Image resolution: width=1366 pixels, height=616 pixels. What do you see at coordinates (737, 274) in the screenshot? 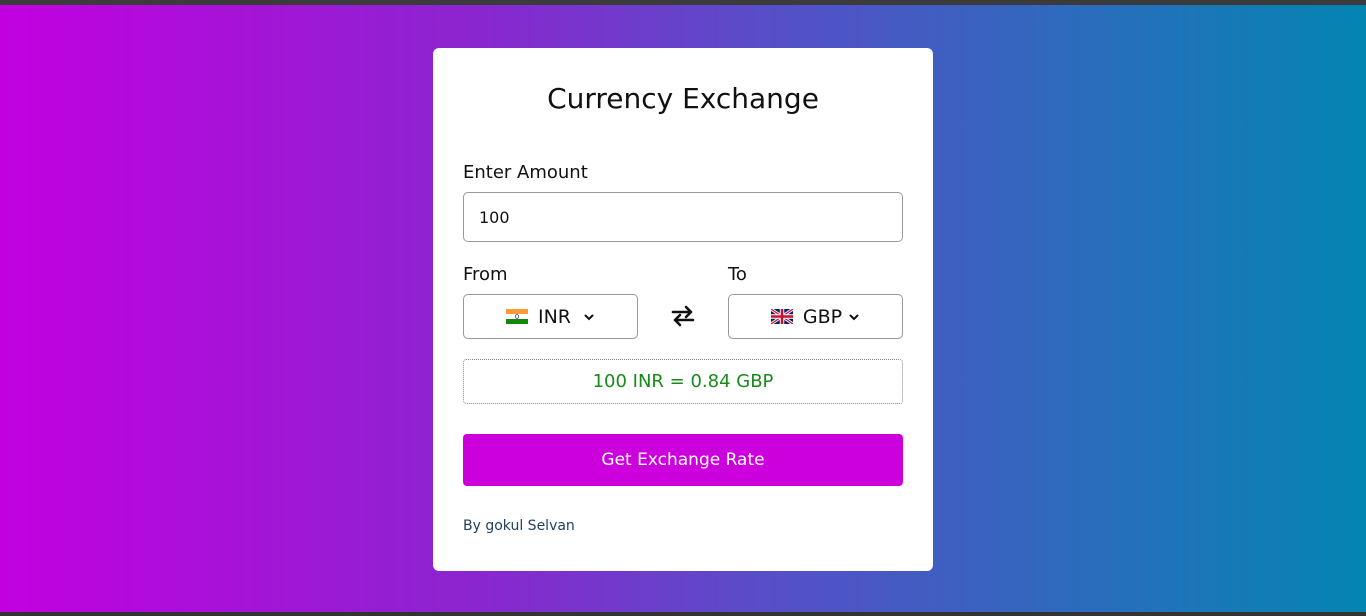
I see `to-label: To` at bounding box center [737, 274].